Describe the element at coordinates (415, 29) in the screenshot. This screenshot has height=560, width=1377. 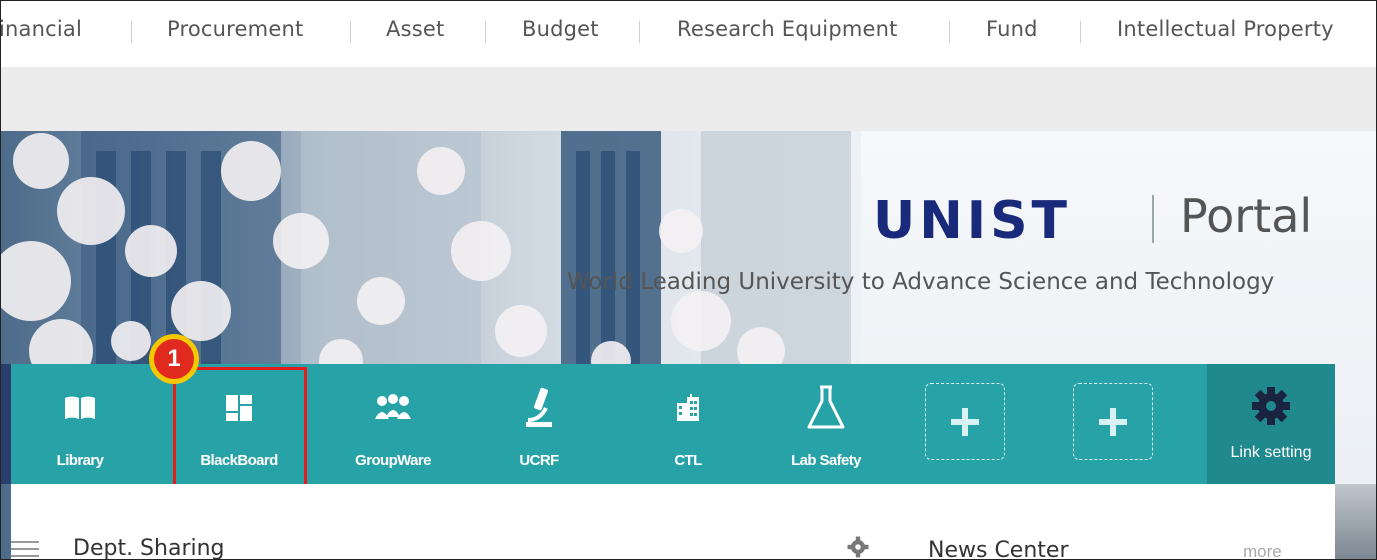
I see `nav-asset: Asset` at that location.